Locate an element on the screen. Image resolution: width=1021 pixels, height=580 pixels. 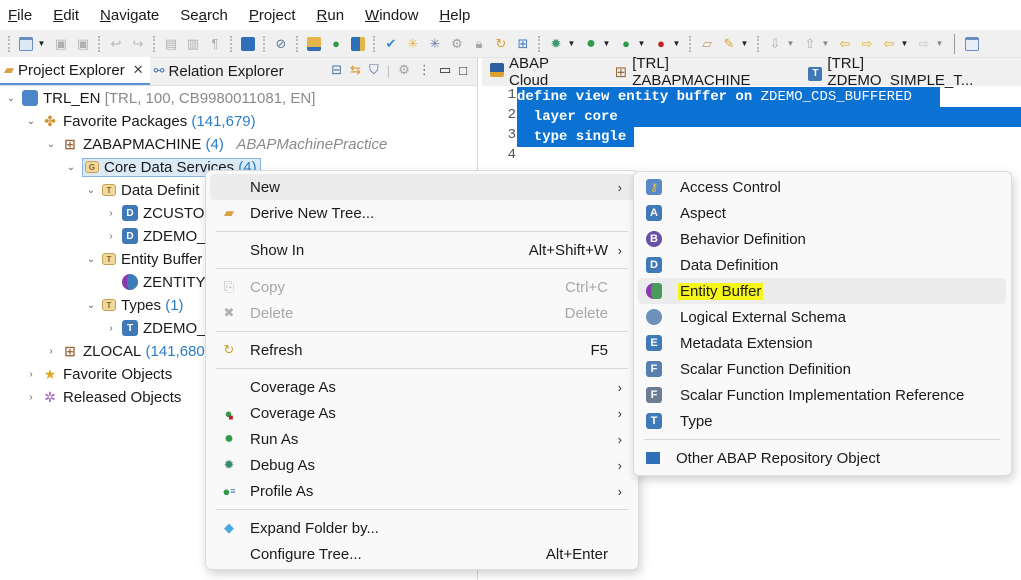
menu-item-show-in: Show In Alt+Shift+W › is located at coordinates (422, 250).